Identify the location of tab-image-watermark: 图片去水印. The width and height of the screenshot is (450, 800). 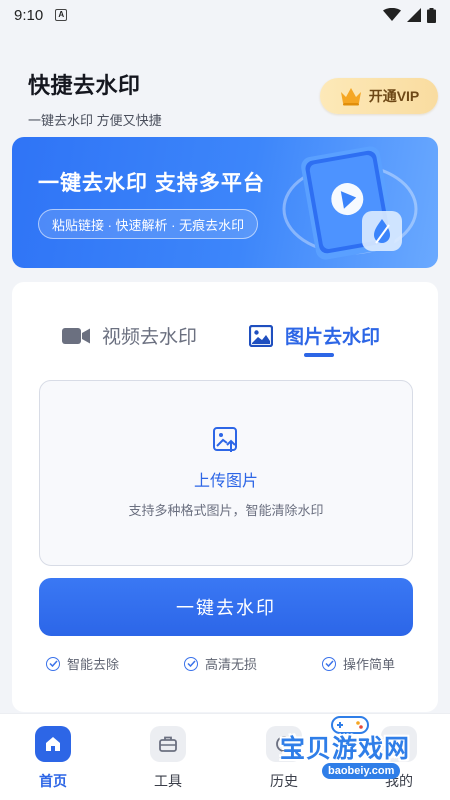
(314, 335).